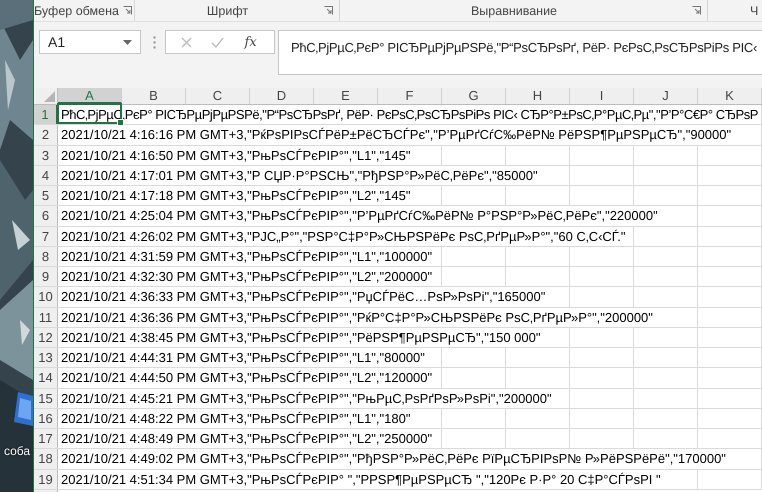  What do you see at coordinates (538, 96) in the screenshot?
I see `column-header: H` at bounding box center [538, 96].